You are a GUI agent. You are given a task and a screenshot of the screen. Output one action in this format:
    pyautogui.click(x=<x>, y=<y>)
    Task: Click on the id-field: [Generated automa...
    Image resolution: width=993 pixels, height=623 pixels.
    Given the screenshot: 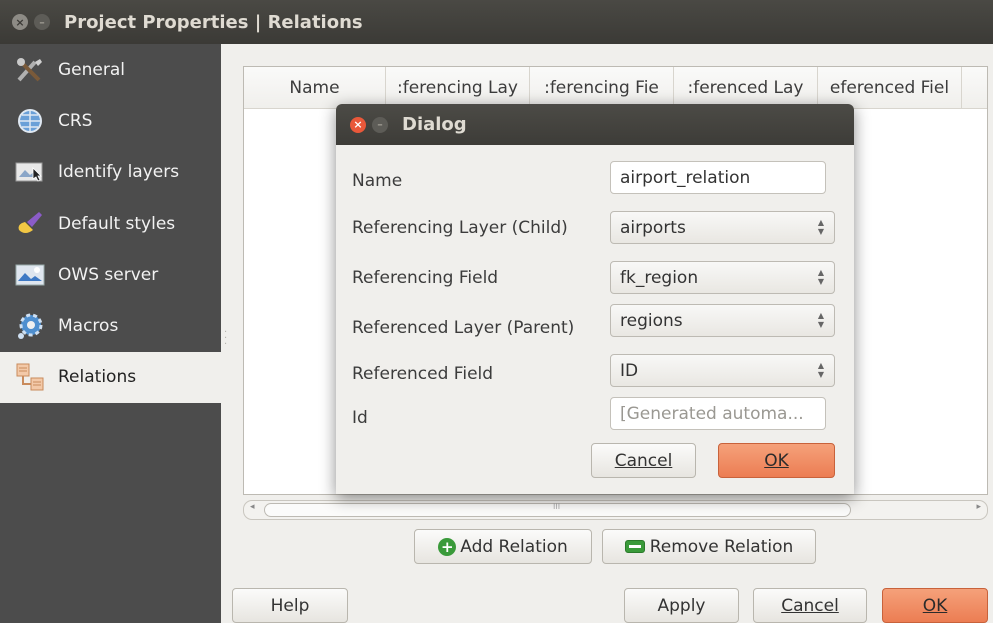 What is the action you would take?
    pyautogui.click(x=718, y=413)
    